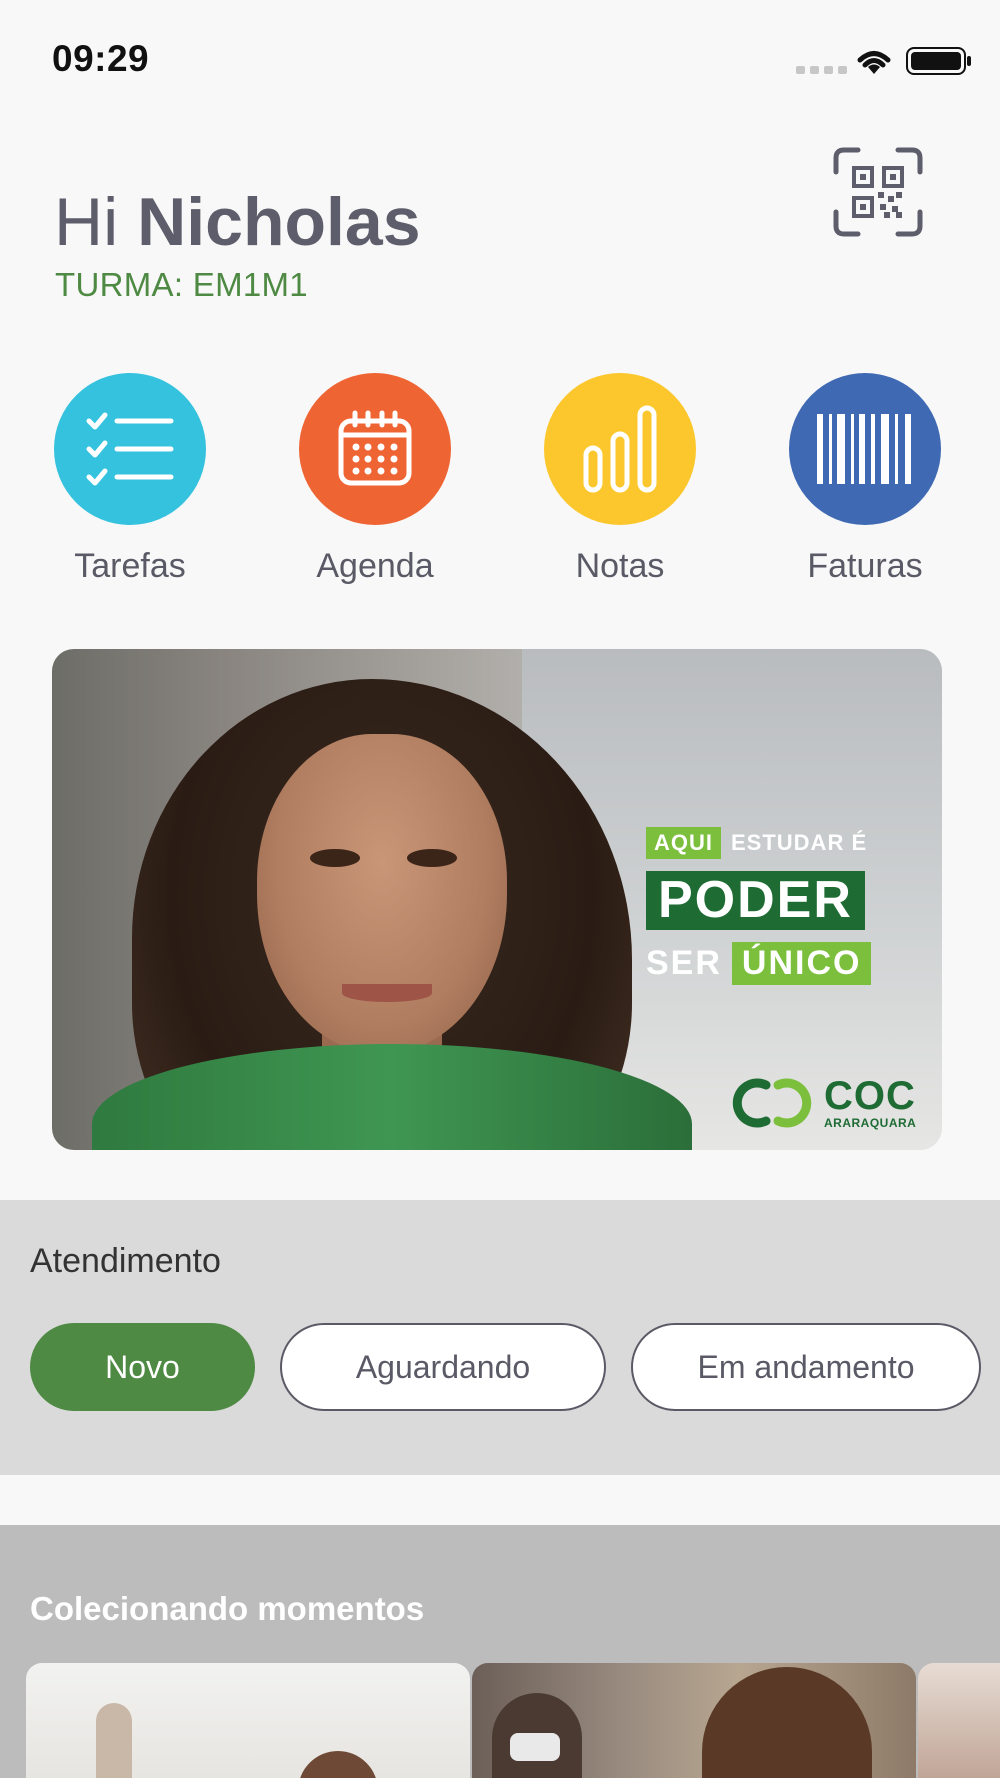 The width and height of the screenshot is (1000, 1778). Describe the element at coordinates (683, 843) in the screenshot. I see `tagline-highlight: AQUI` at that location.